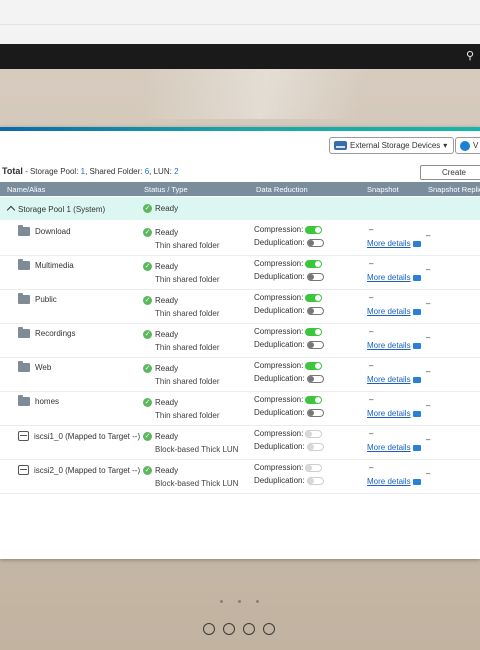 The height and width of the screenshot is (650, 480). Describe the element at coordinates (197, 483) in the screenshot. I see `row-type: Block-based Thick LUN` at that location.